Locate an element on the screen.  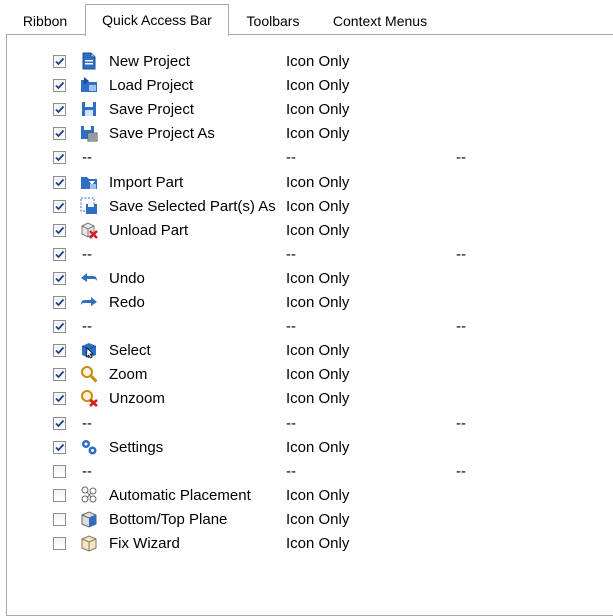
item-name: Undo is located at coordinates (127, 278).